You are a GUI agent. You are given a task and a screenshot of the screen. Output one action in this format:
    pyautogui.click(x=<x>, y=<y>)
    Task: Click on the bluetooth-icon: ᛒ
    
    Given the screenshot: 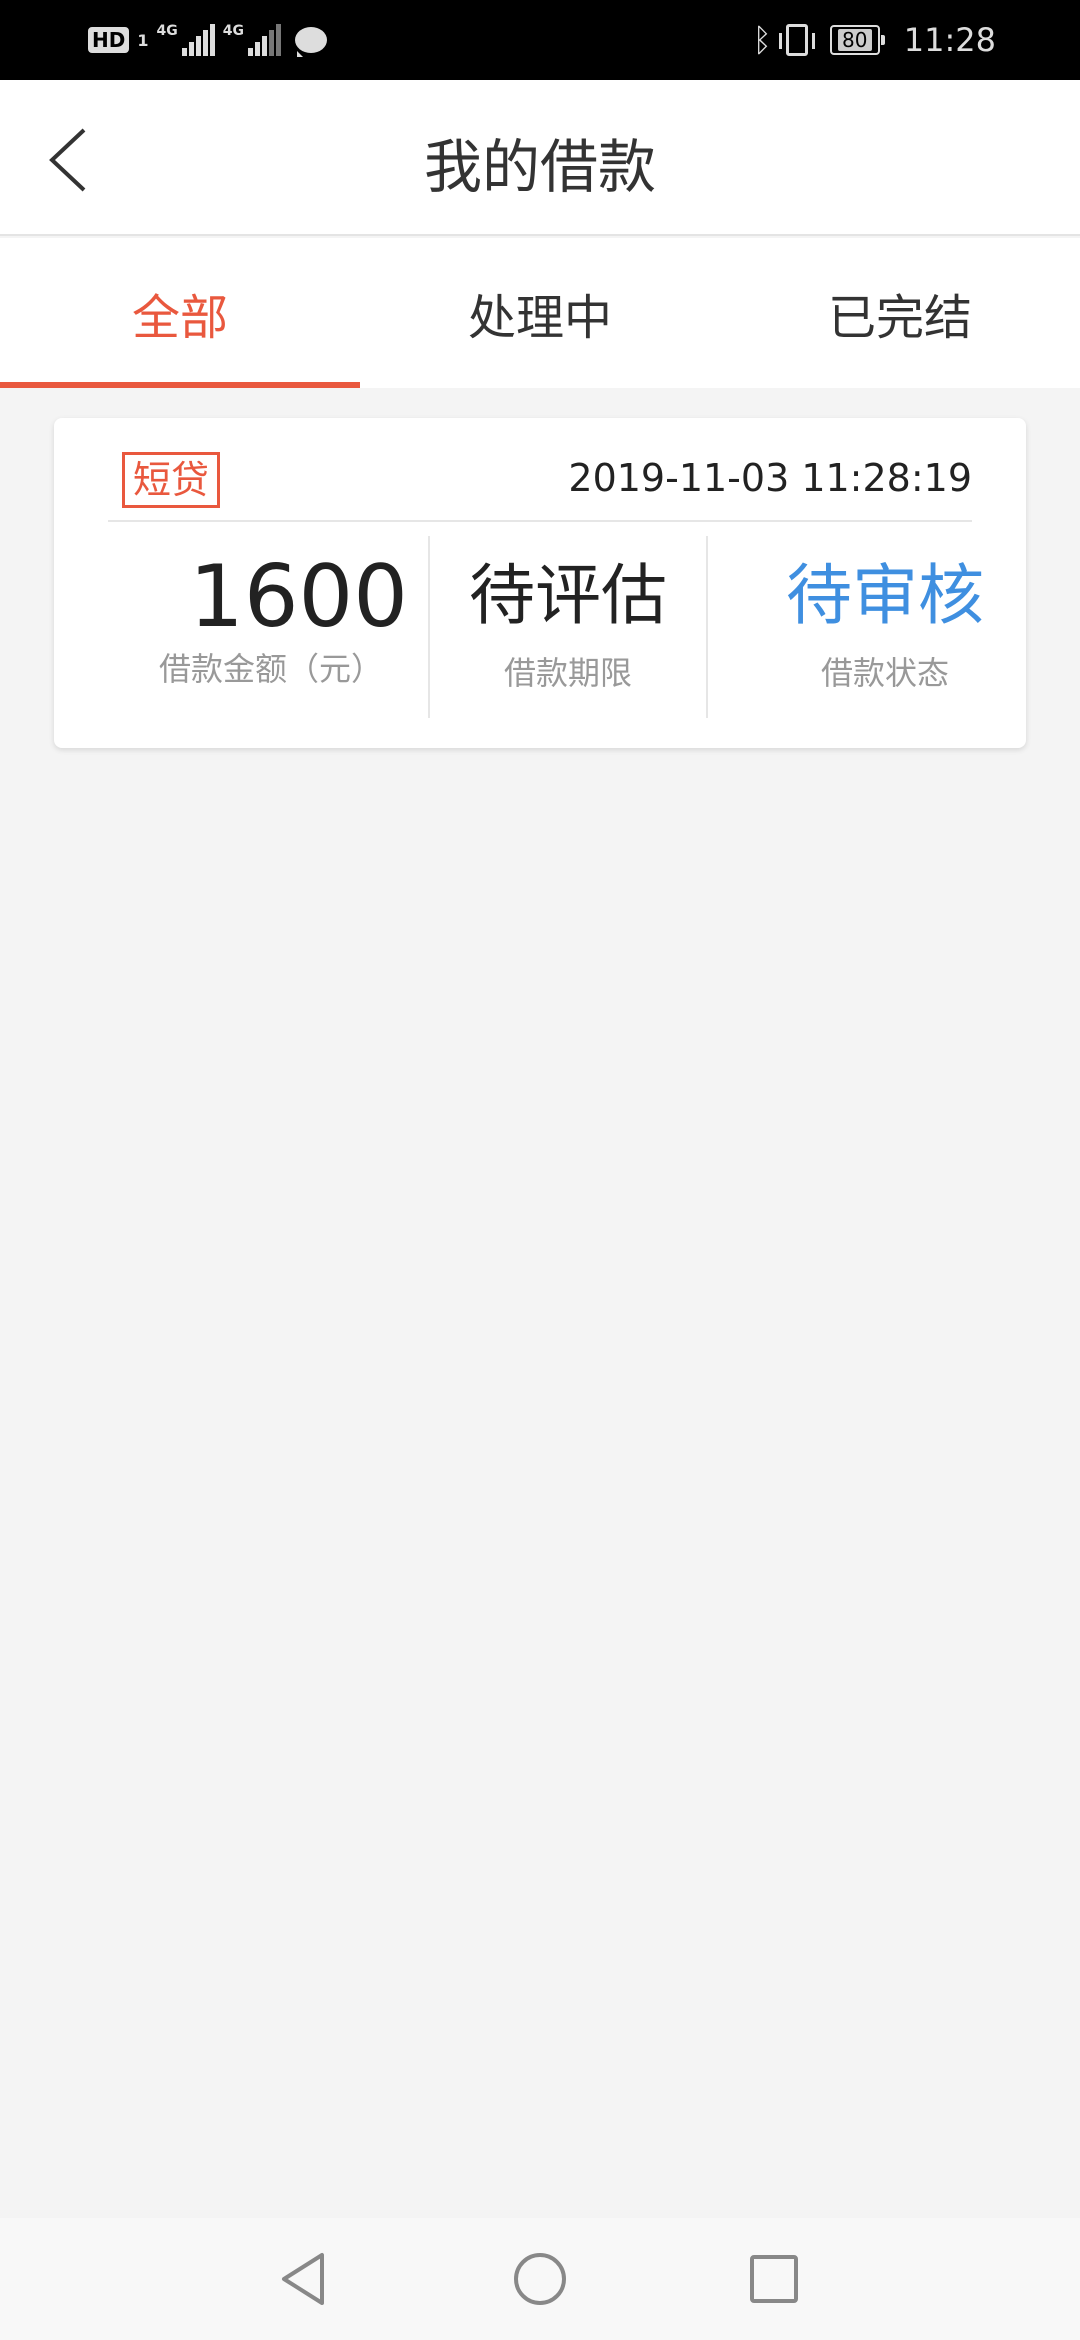 What is the action you would take?
    pyautogui.click(x=762, y=40)
    